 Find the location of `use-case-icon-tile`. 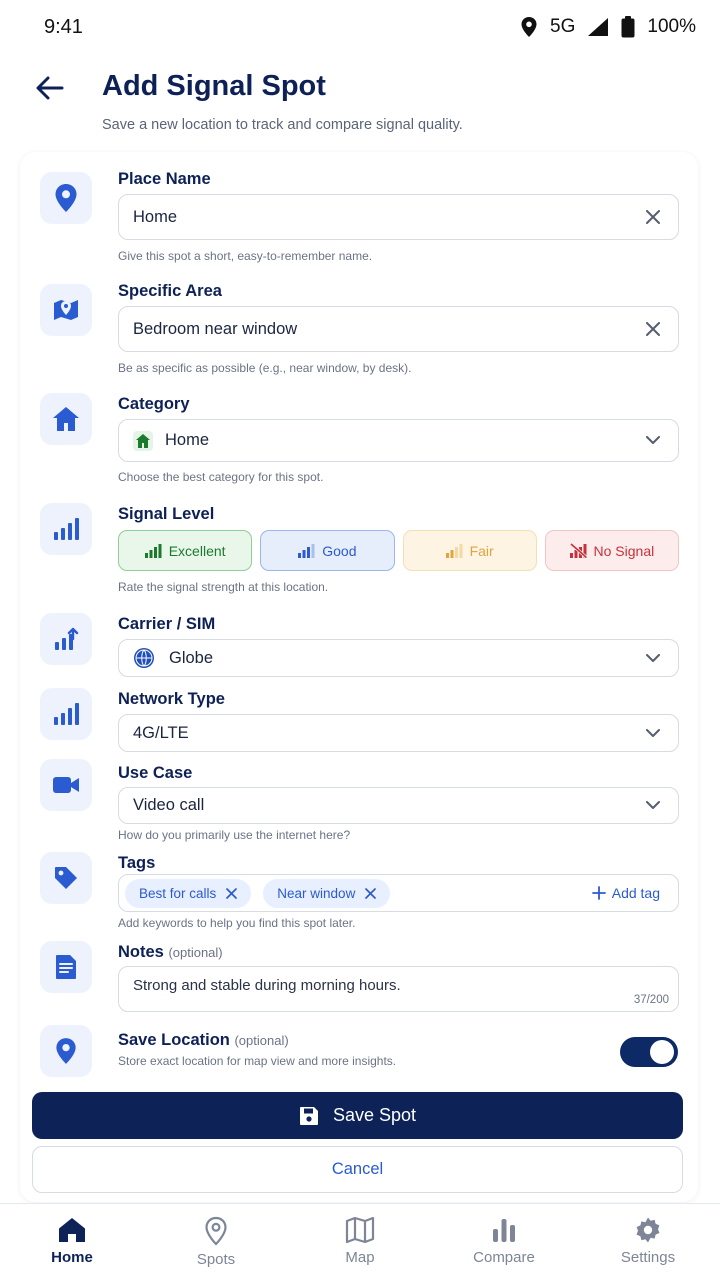

use-case-icon-tile is located at coordinates (66, 785).